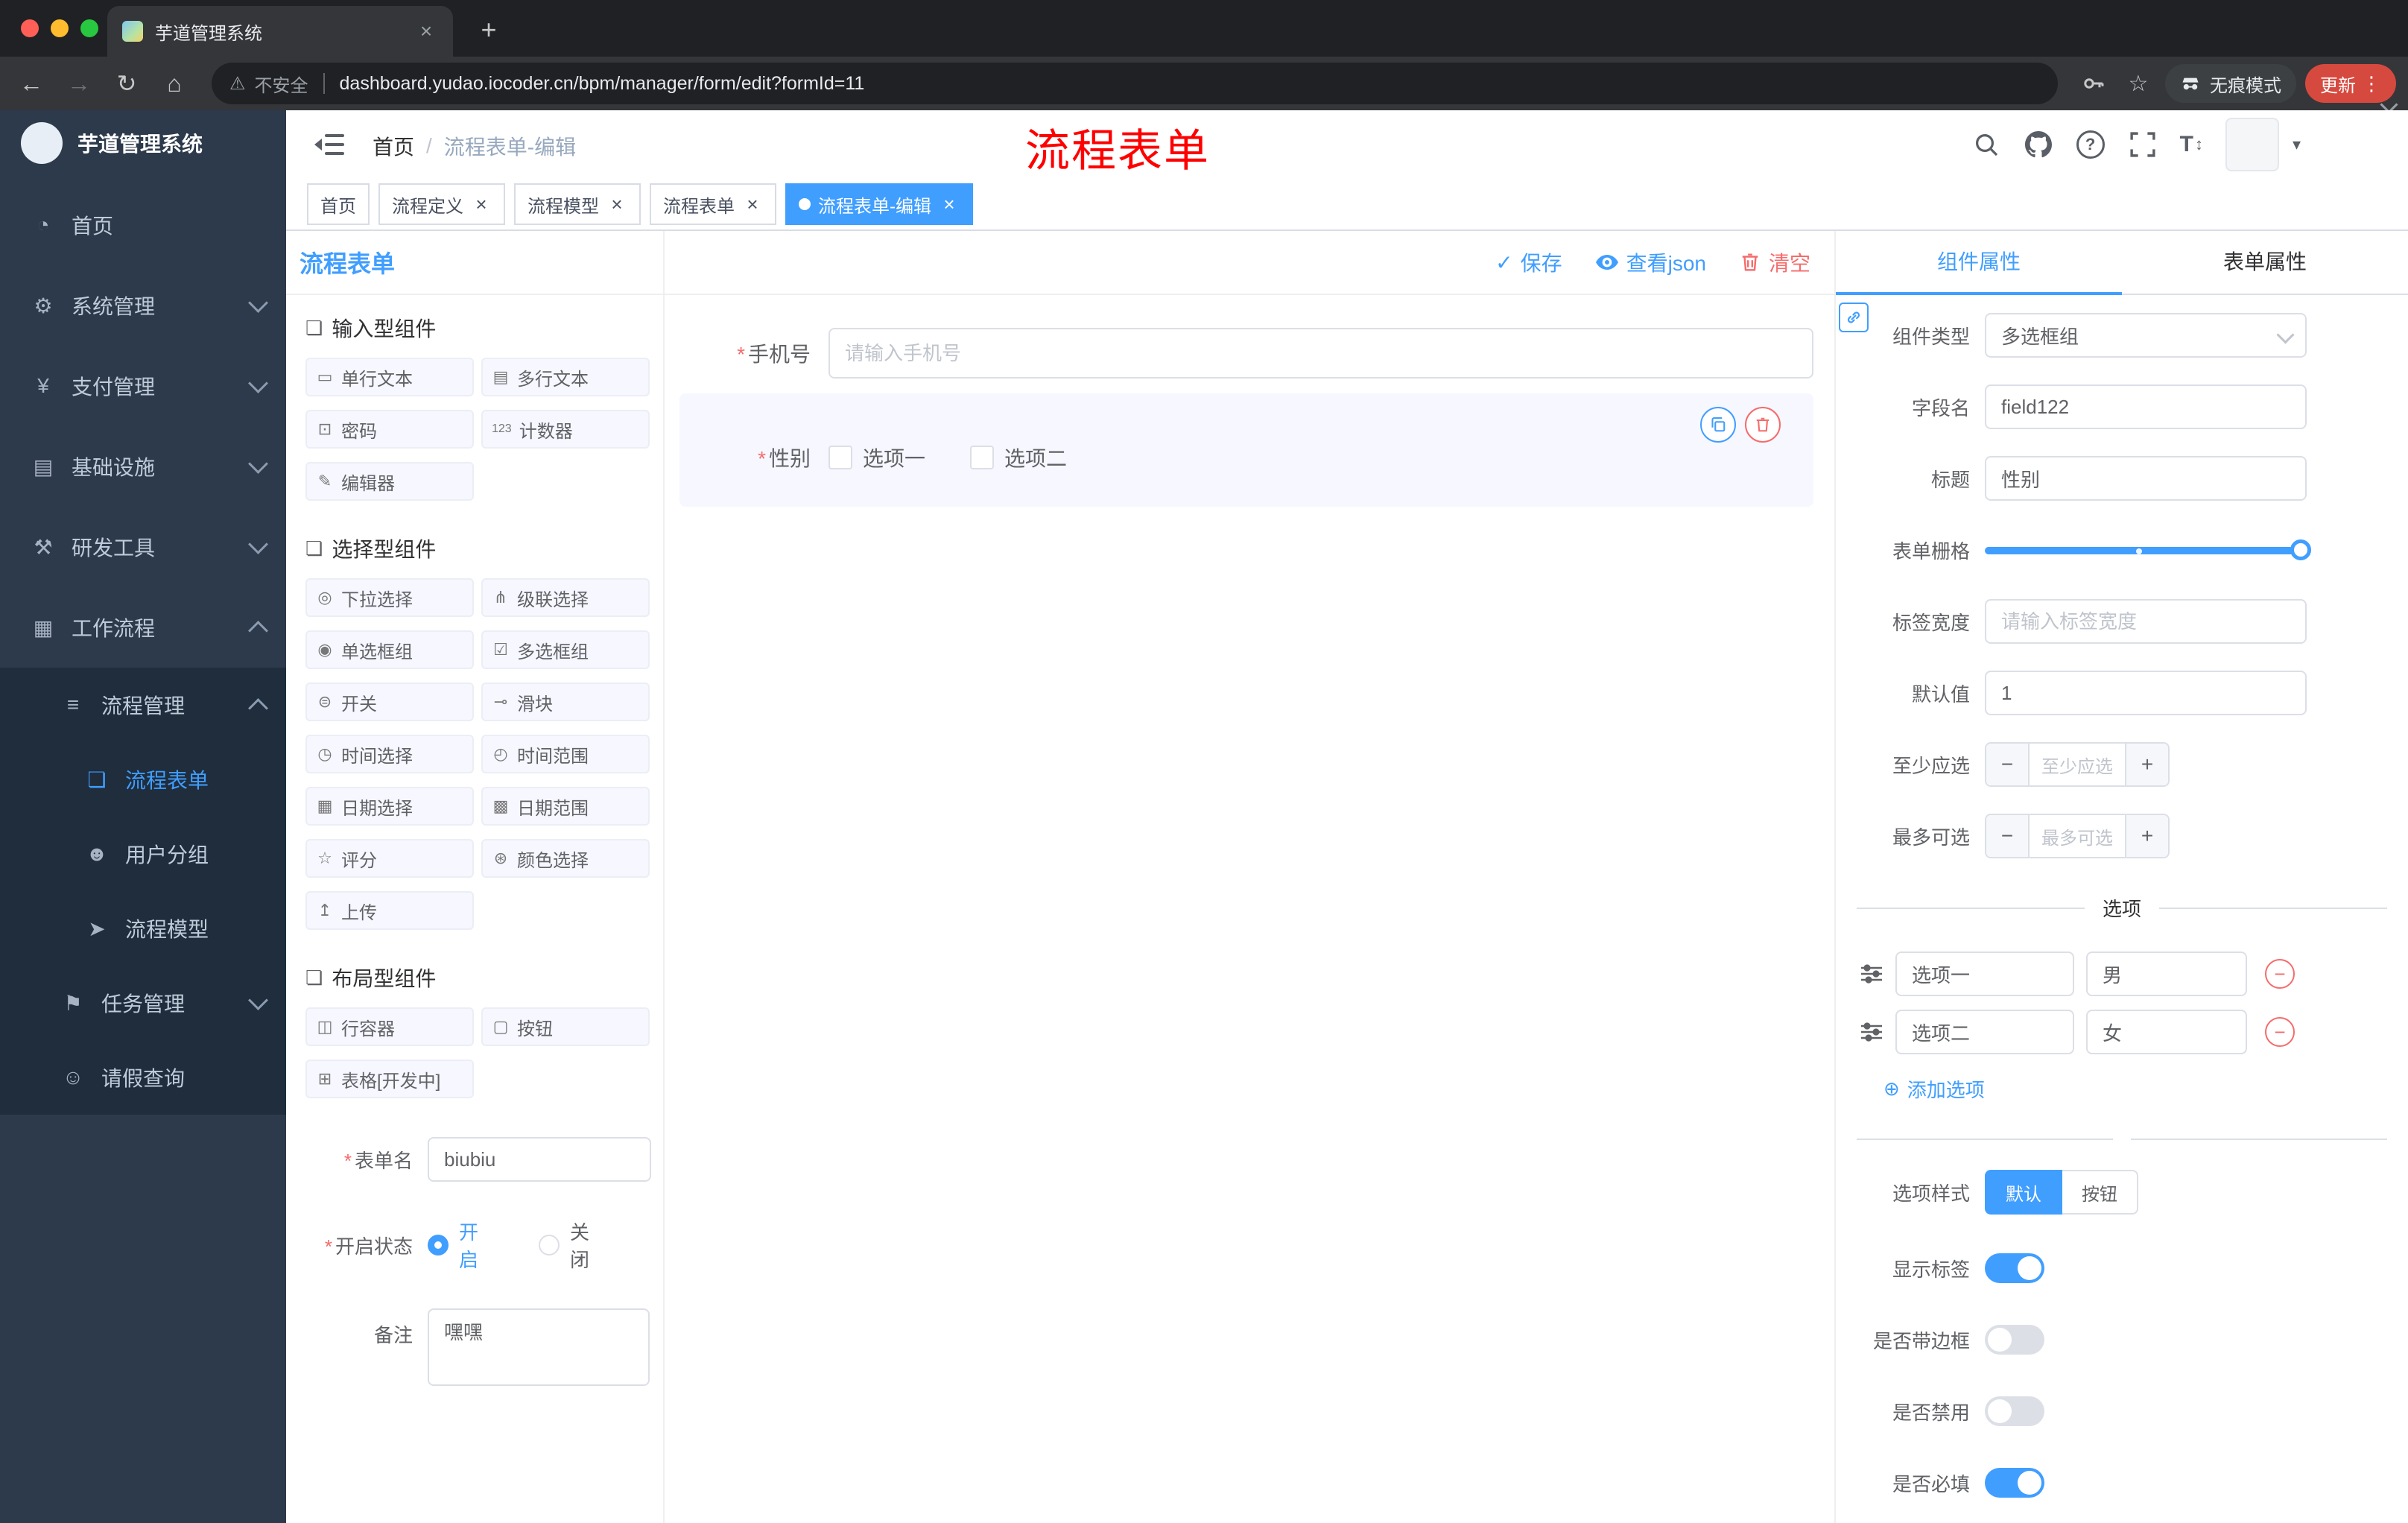 The height and width of the screenshot is (1523, 2408). Describe the element at coordinates (389, 650) in the screenshot. I see `component-radio-group: ◉ 单选框组` at that location.